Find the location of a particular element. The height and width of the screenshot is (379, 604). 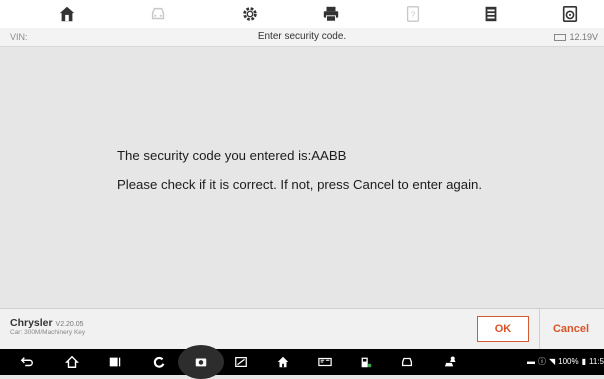

battery-percent: 100% is located at coordinates (568, 361).